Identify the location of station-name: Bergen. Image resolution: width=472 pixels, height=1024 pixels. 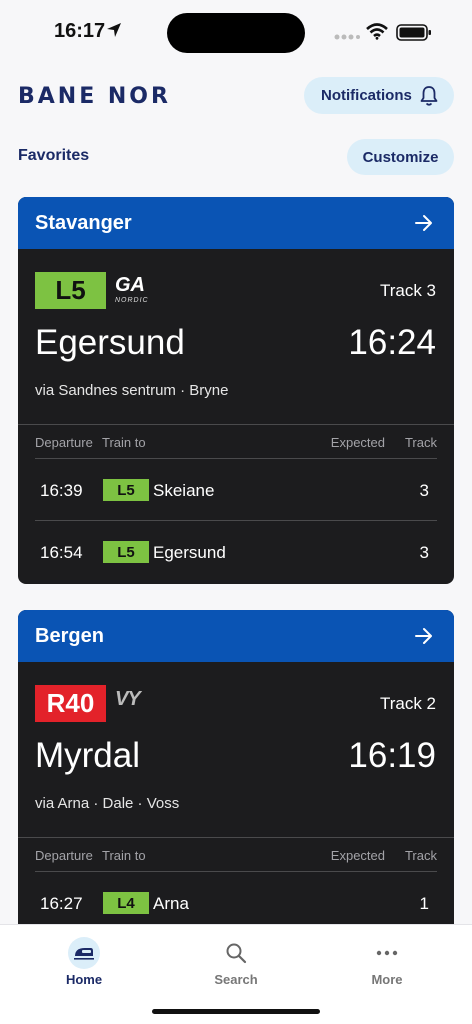
(69, 635).